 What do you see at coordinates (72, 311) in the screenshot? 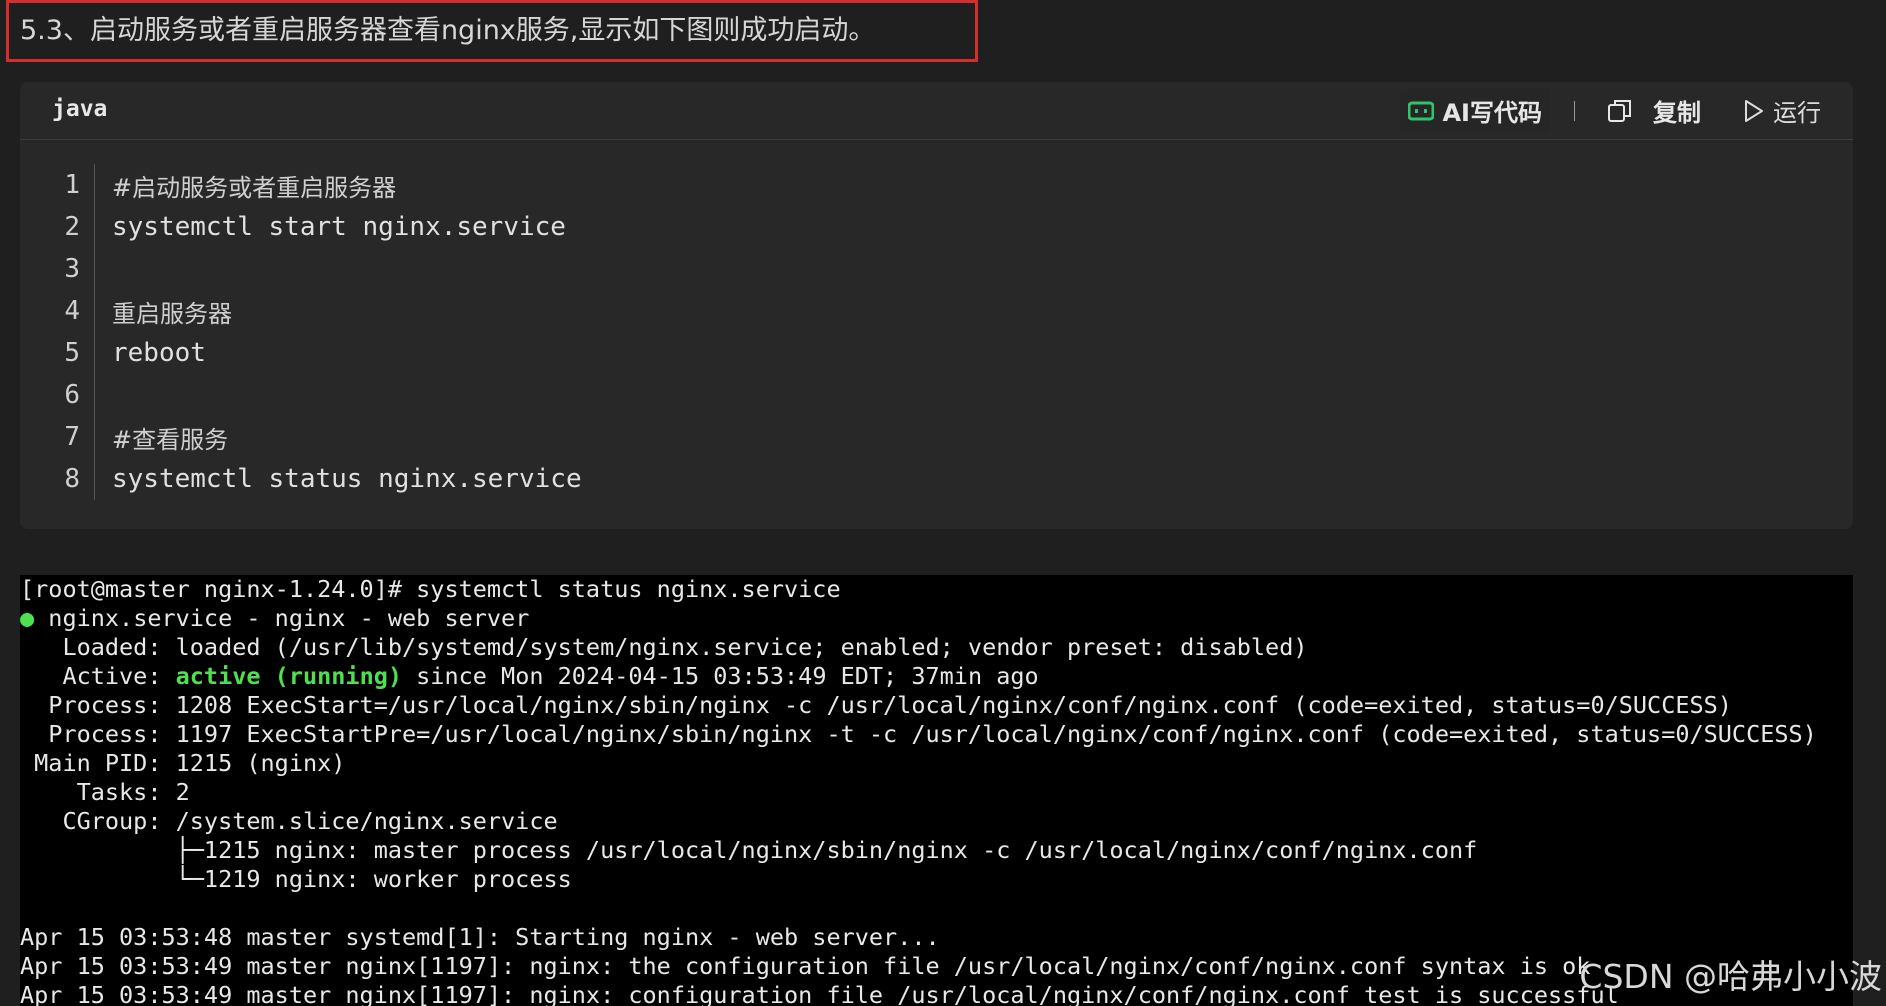
I see `line-number: 4` at bounding box center [72, 311].